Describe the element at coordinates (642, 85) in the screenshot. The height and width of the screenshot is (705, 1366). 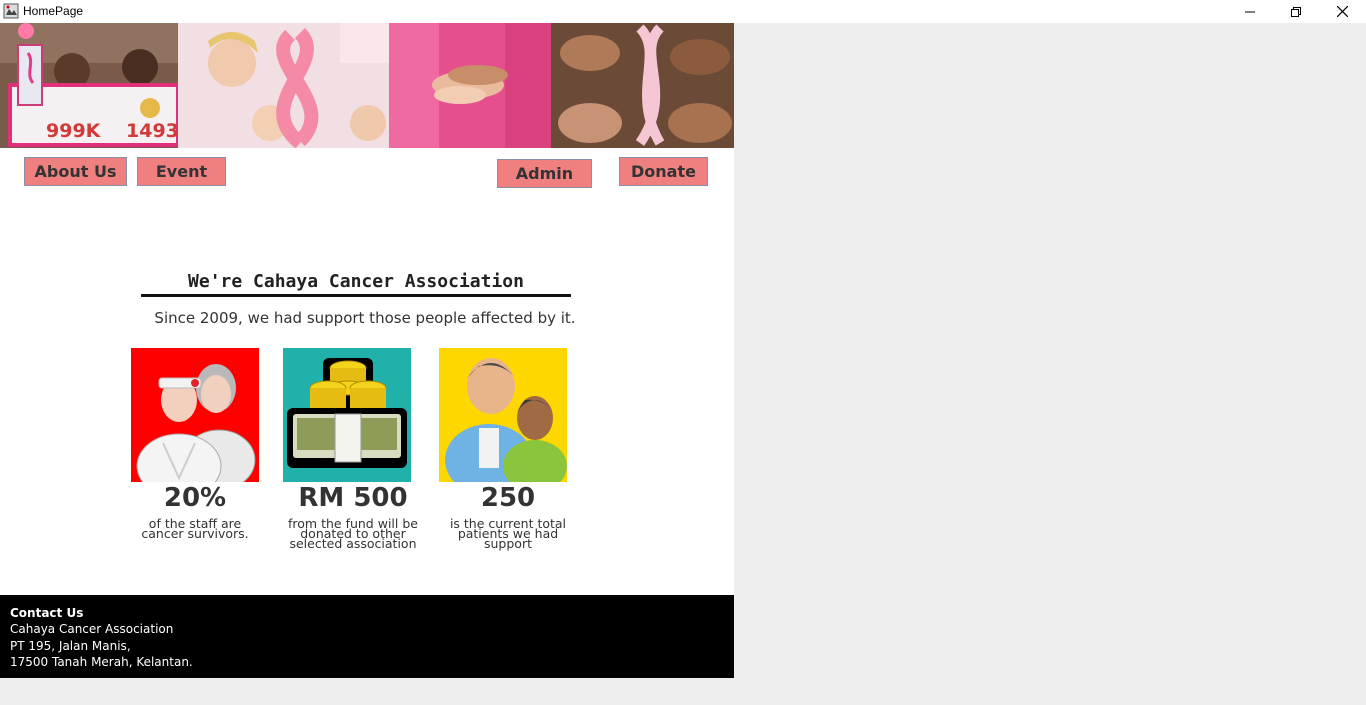
I see `banner-photo-hands-ribbon` at that location.